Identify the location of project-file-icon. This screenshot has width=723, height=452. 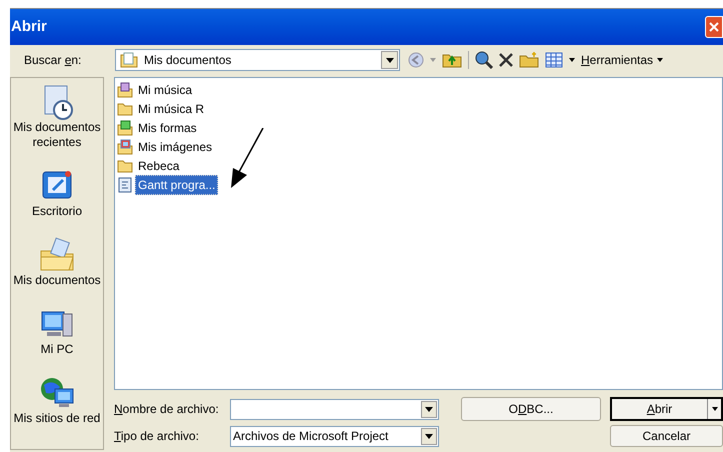
(125, 184).